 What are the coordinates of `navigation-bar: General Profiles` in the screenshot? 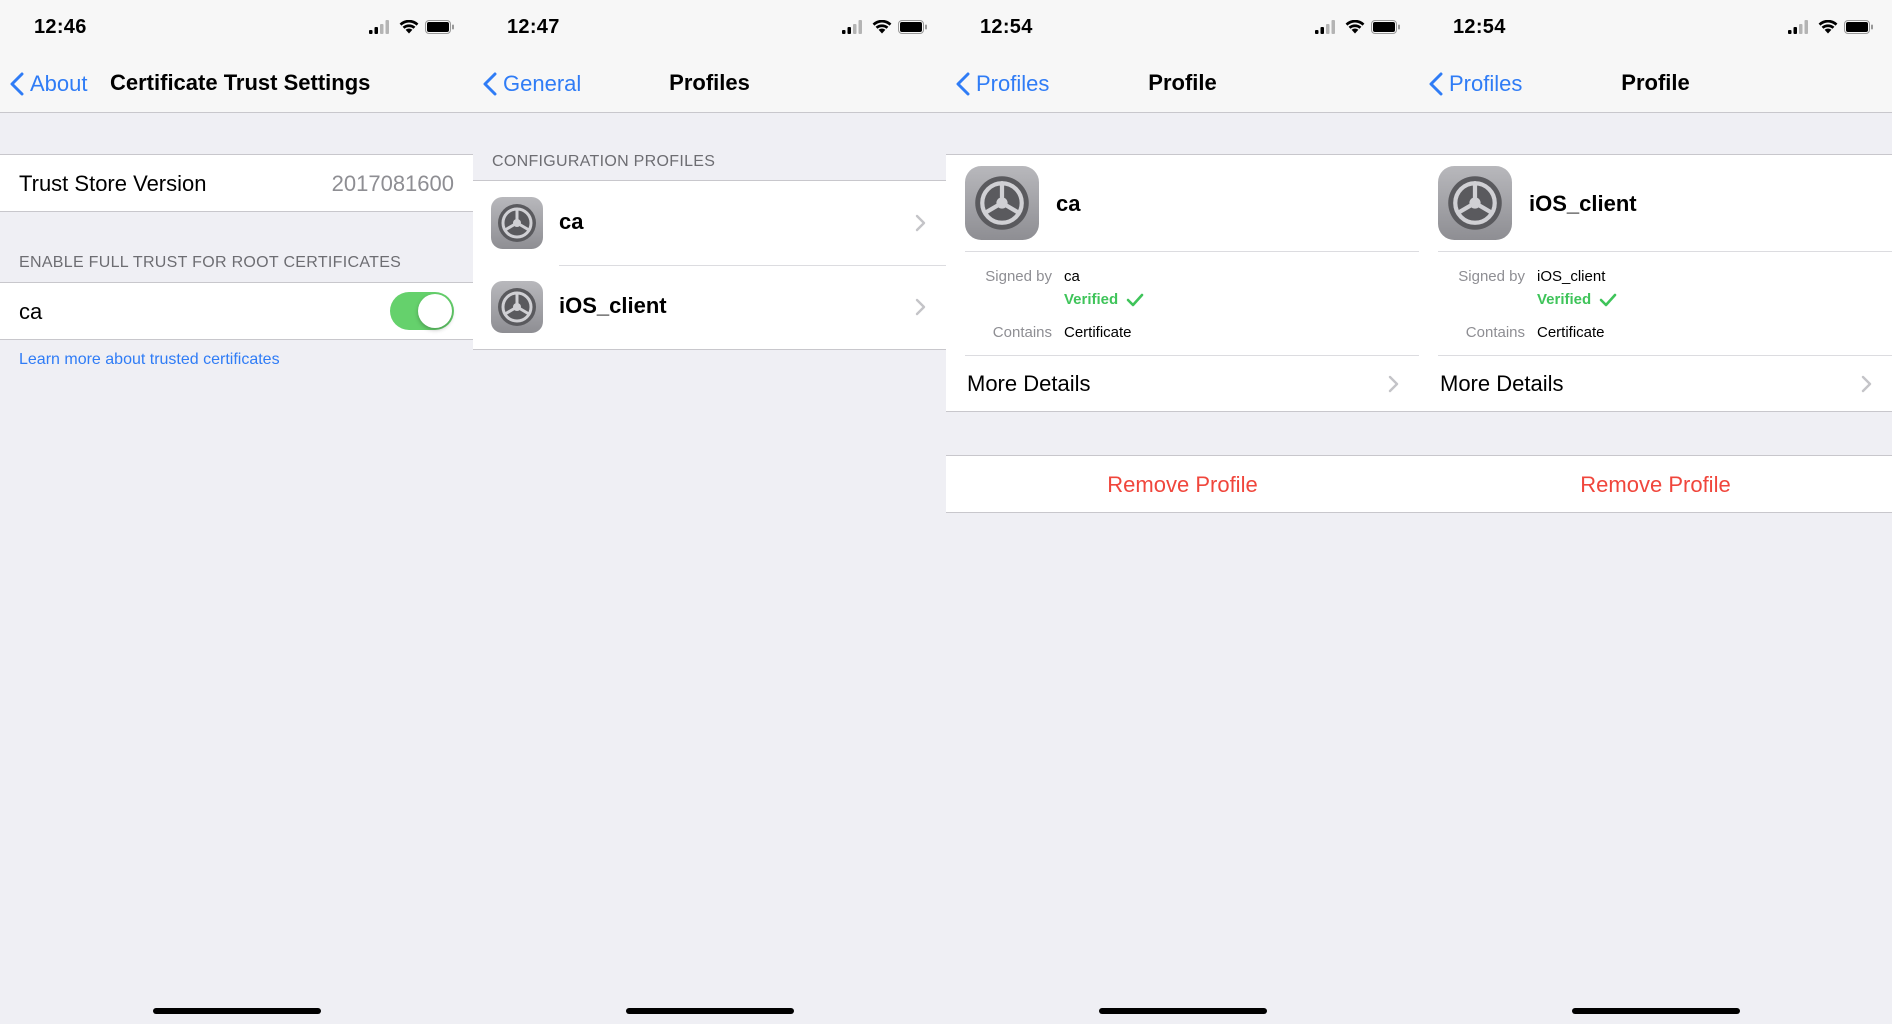 It's located at (709, 84).